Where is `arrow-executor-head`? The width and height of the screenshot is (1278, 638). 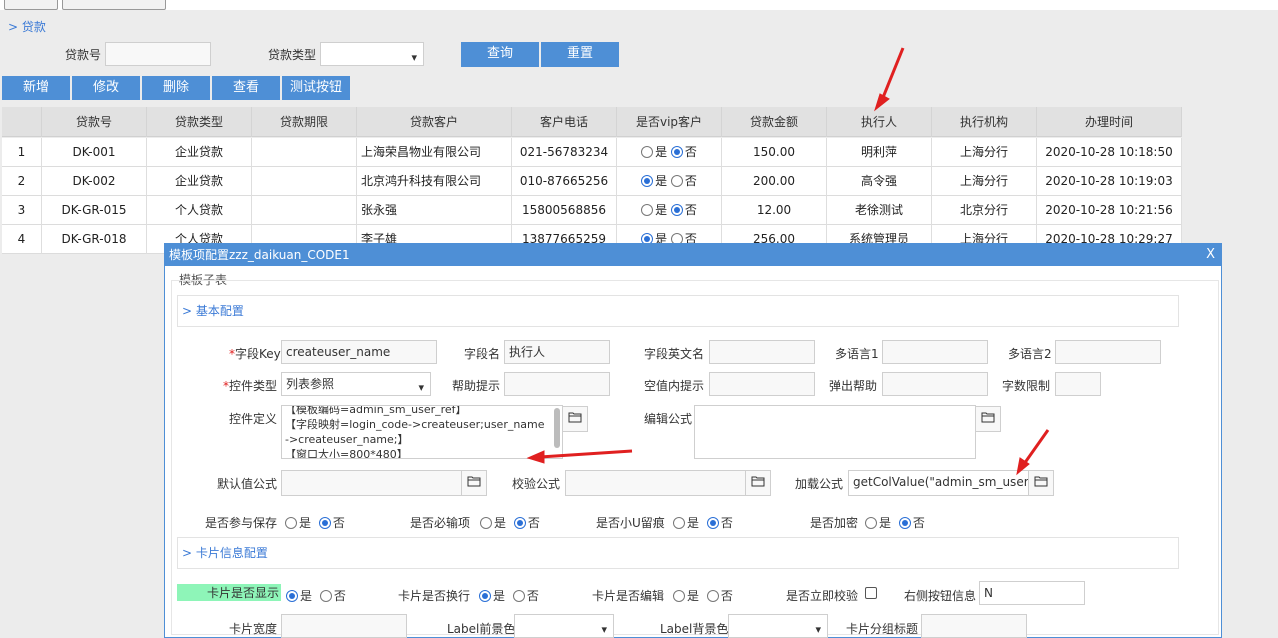 arrow-executor-head is located at coordinates (882, 102).